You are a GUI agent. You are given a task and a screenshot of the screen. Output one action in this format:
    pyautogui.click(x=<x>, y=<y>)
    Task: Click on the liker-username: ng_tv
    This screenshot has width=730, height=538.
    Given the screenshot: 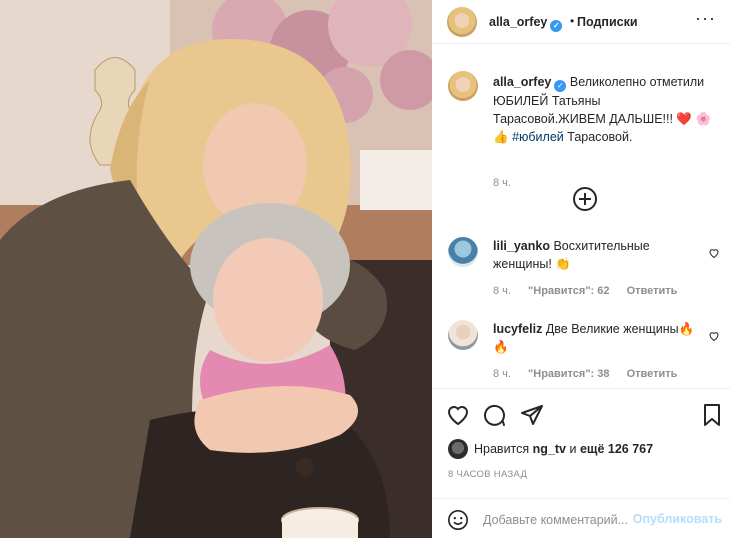 What is the action you would take?
    pyautogui.click(x=549, y=449)
    